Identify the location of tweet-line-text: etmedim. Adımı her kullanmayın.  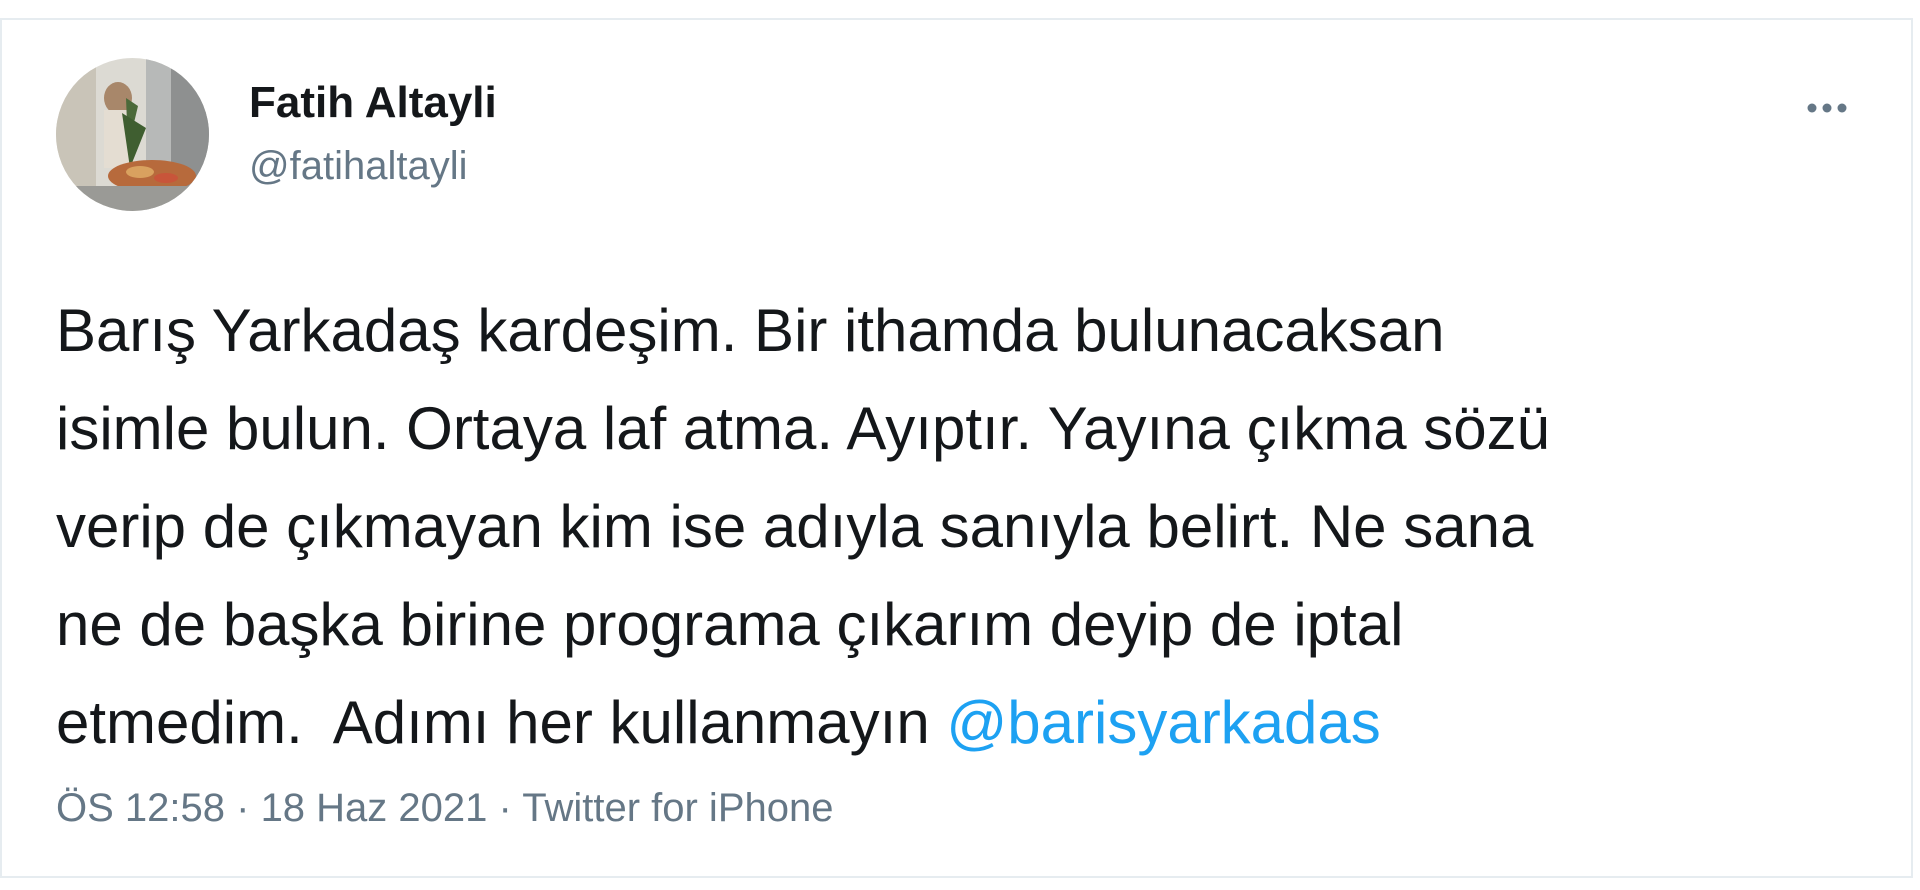
(501, 722).